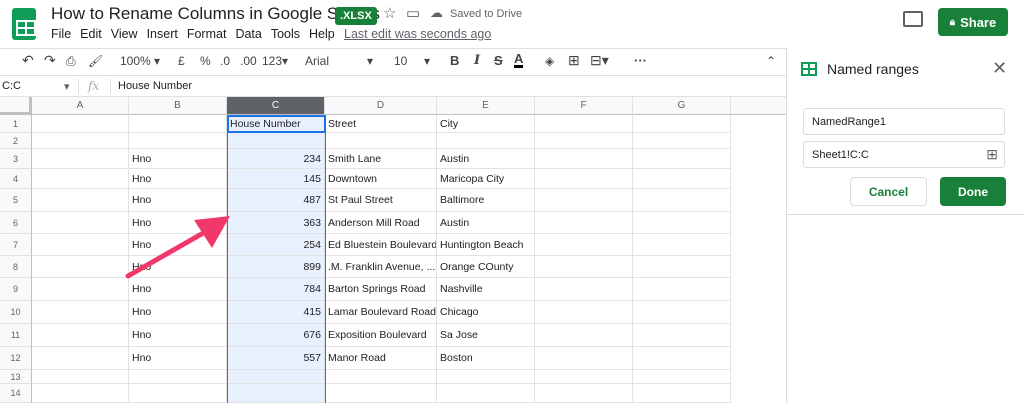 This screenshot has height=403, width=1024. I want to click on cell-c10: 415, so click(276, 312).